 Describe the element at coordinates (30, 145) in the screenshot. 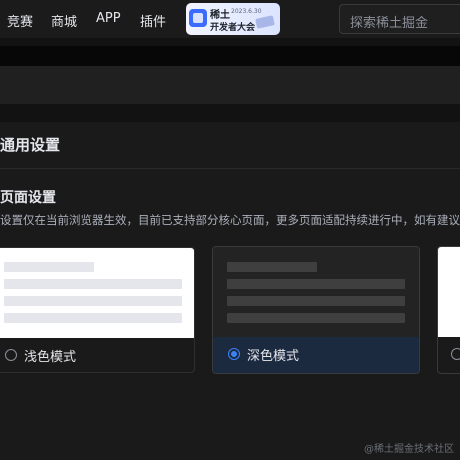

I see `page-title: 通用设置` at that location.